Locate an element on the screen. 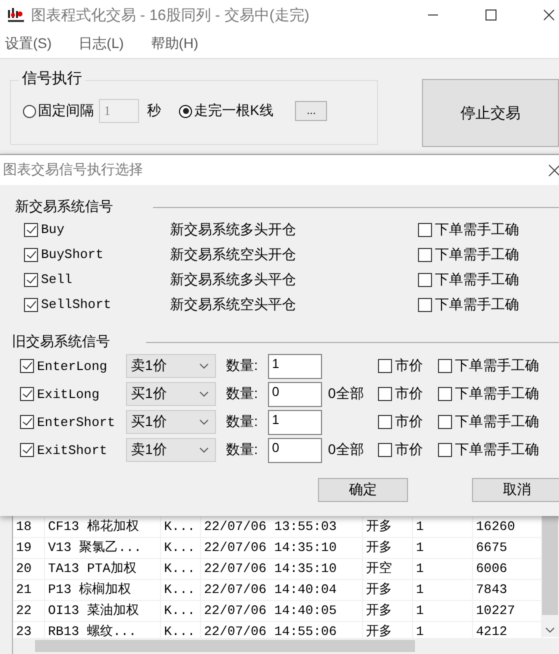  dialog-title: 图表交易信号执行选择 is located at coordinates (73, 170).